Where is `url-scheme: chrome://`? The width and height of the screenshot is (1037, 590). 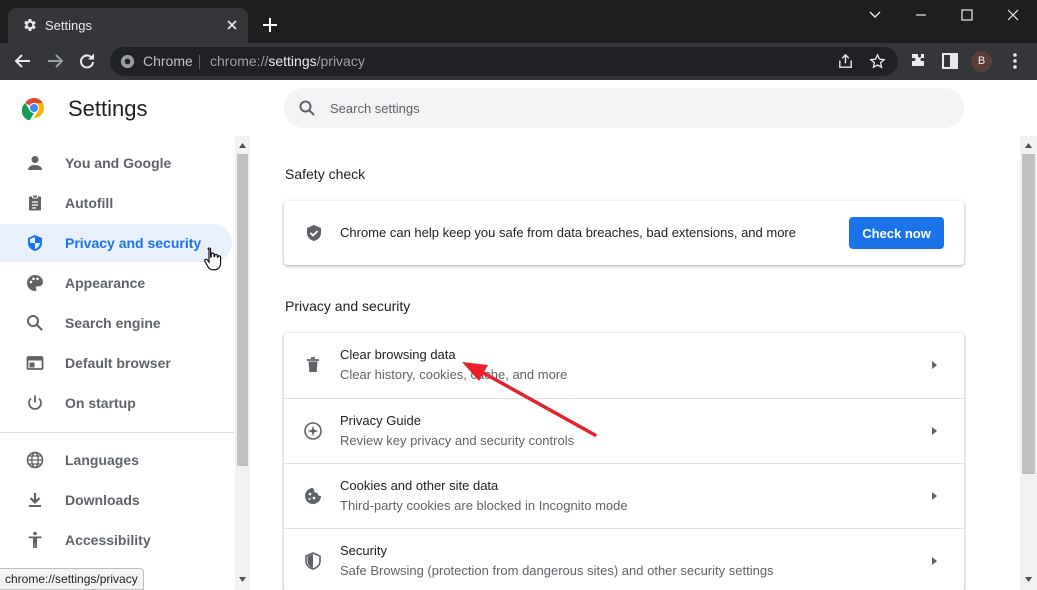
url-scheme: chrome:// is located at coordinates (239, 61).